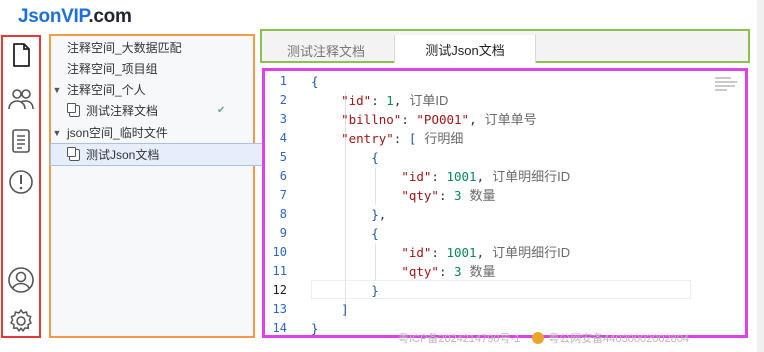 The image size is (764, 352). Describe the element at coordinates (21, 182) in the screenshot. I see `alert-icon` at that location.